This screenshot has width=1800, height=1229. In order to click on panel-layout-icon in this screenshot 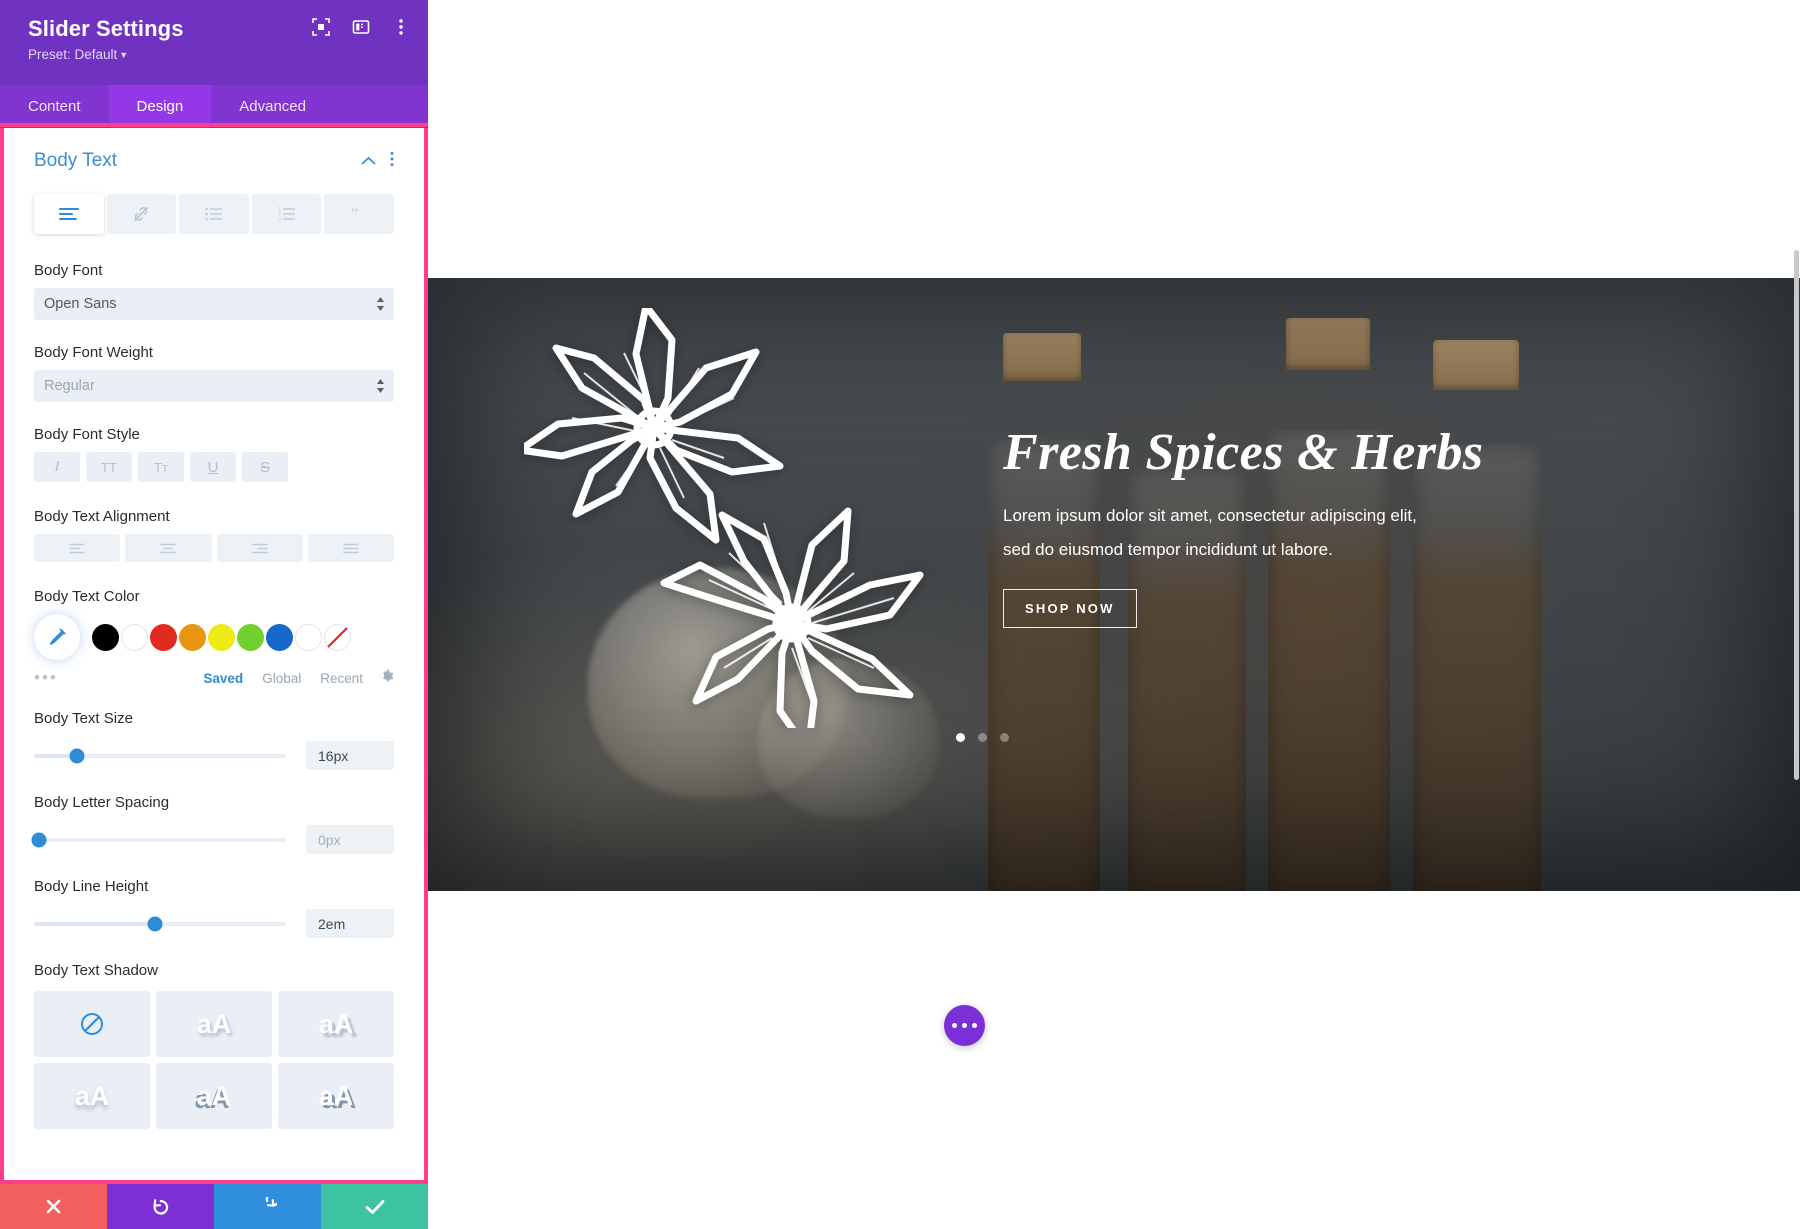, I will do `click(360, 26)`.